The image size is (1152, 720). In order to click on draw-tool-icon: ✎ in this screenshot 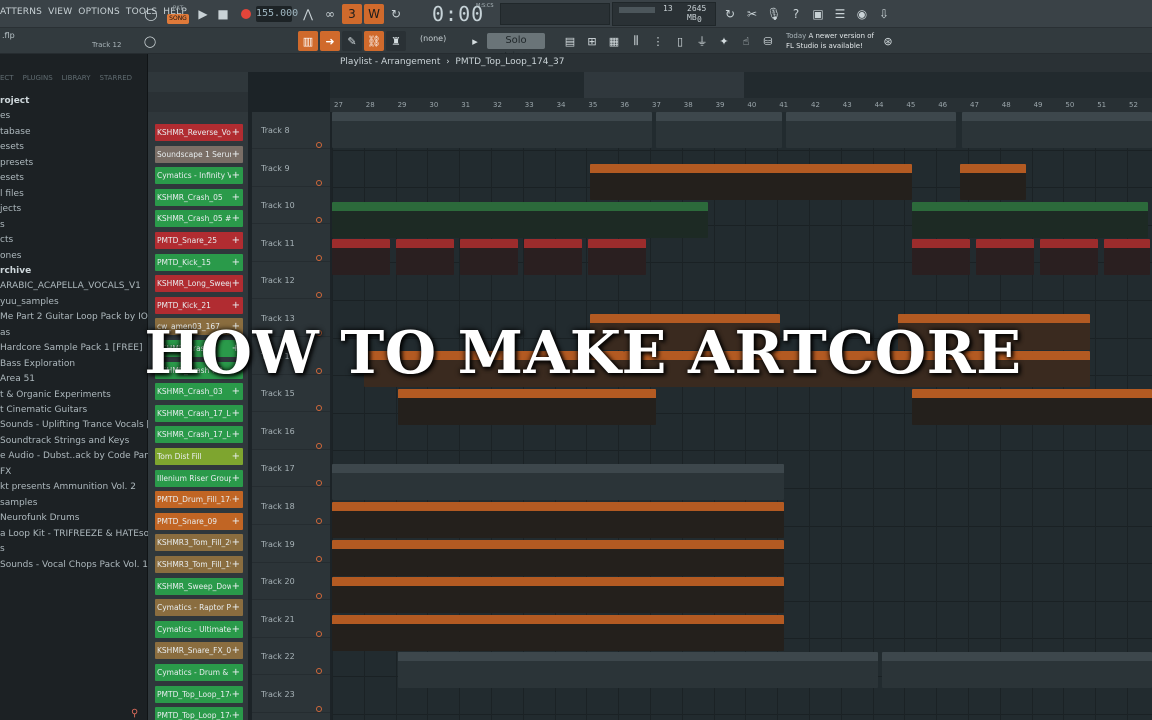, I will do `click(352, 41)`.